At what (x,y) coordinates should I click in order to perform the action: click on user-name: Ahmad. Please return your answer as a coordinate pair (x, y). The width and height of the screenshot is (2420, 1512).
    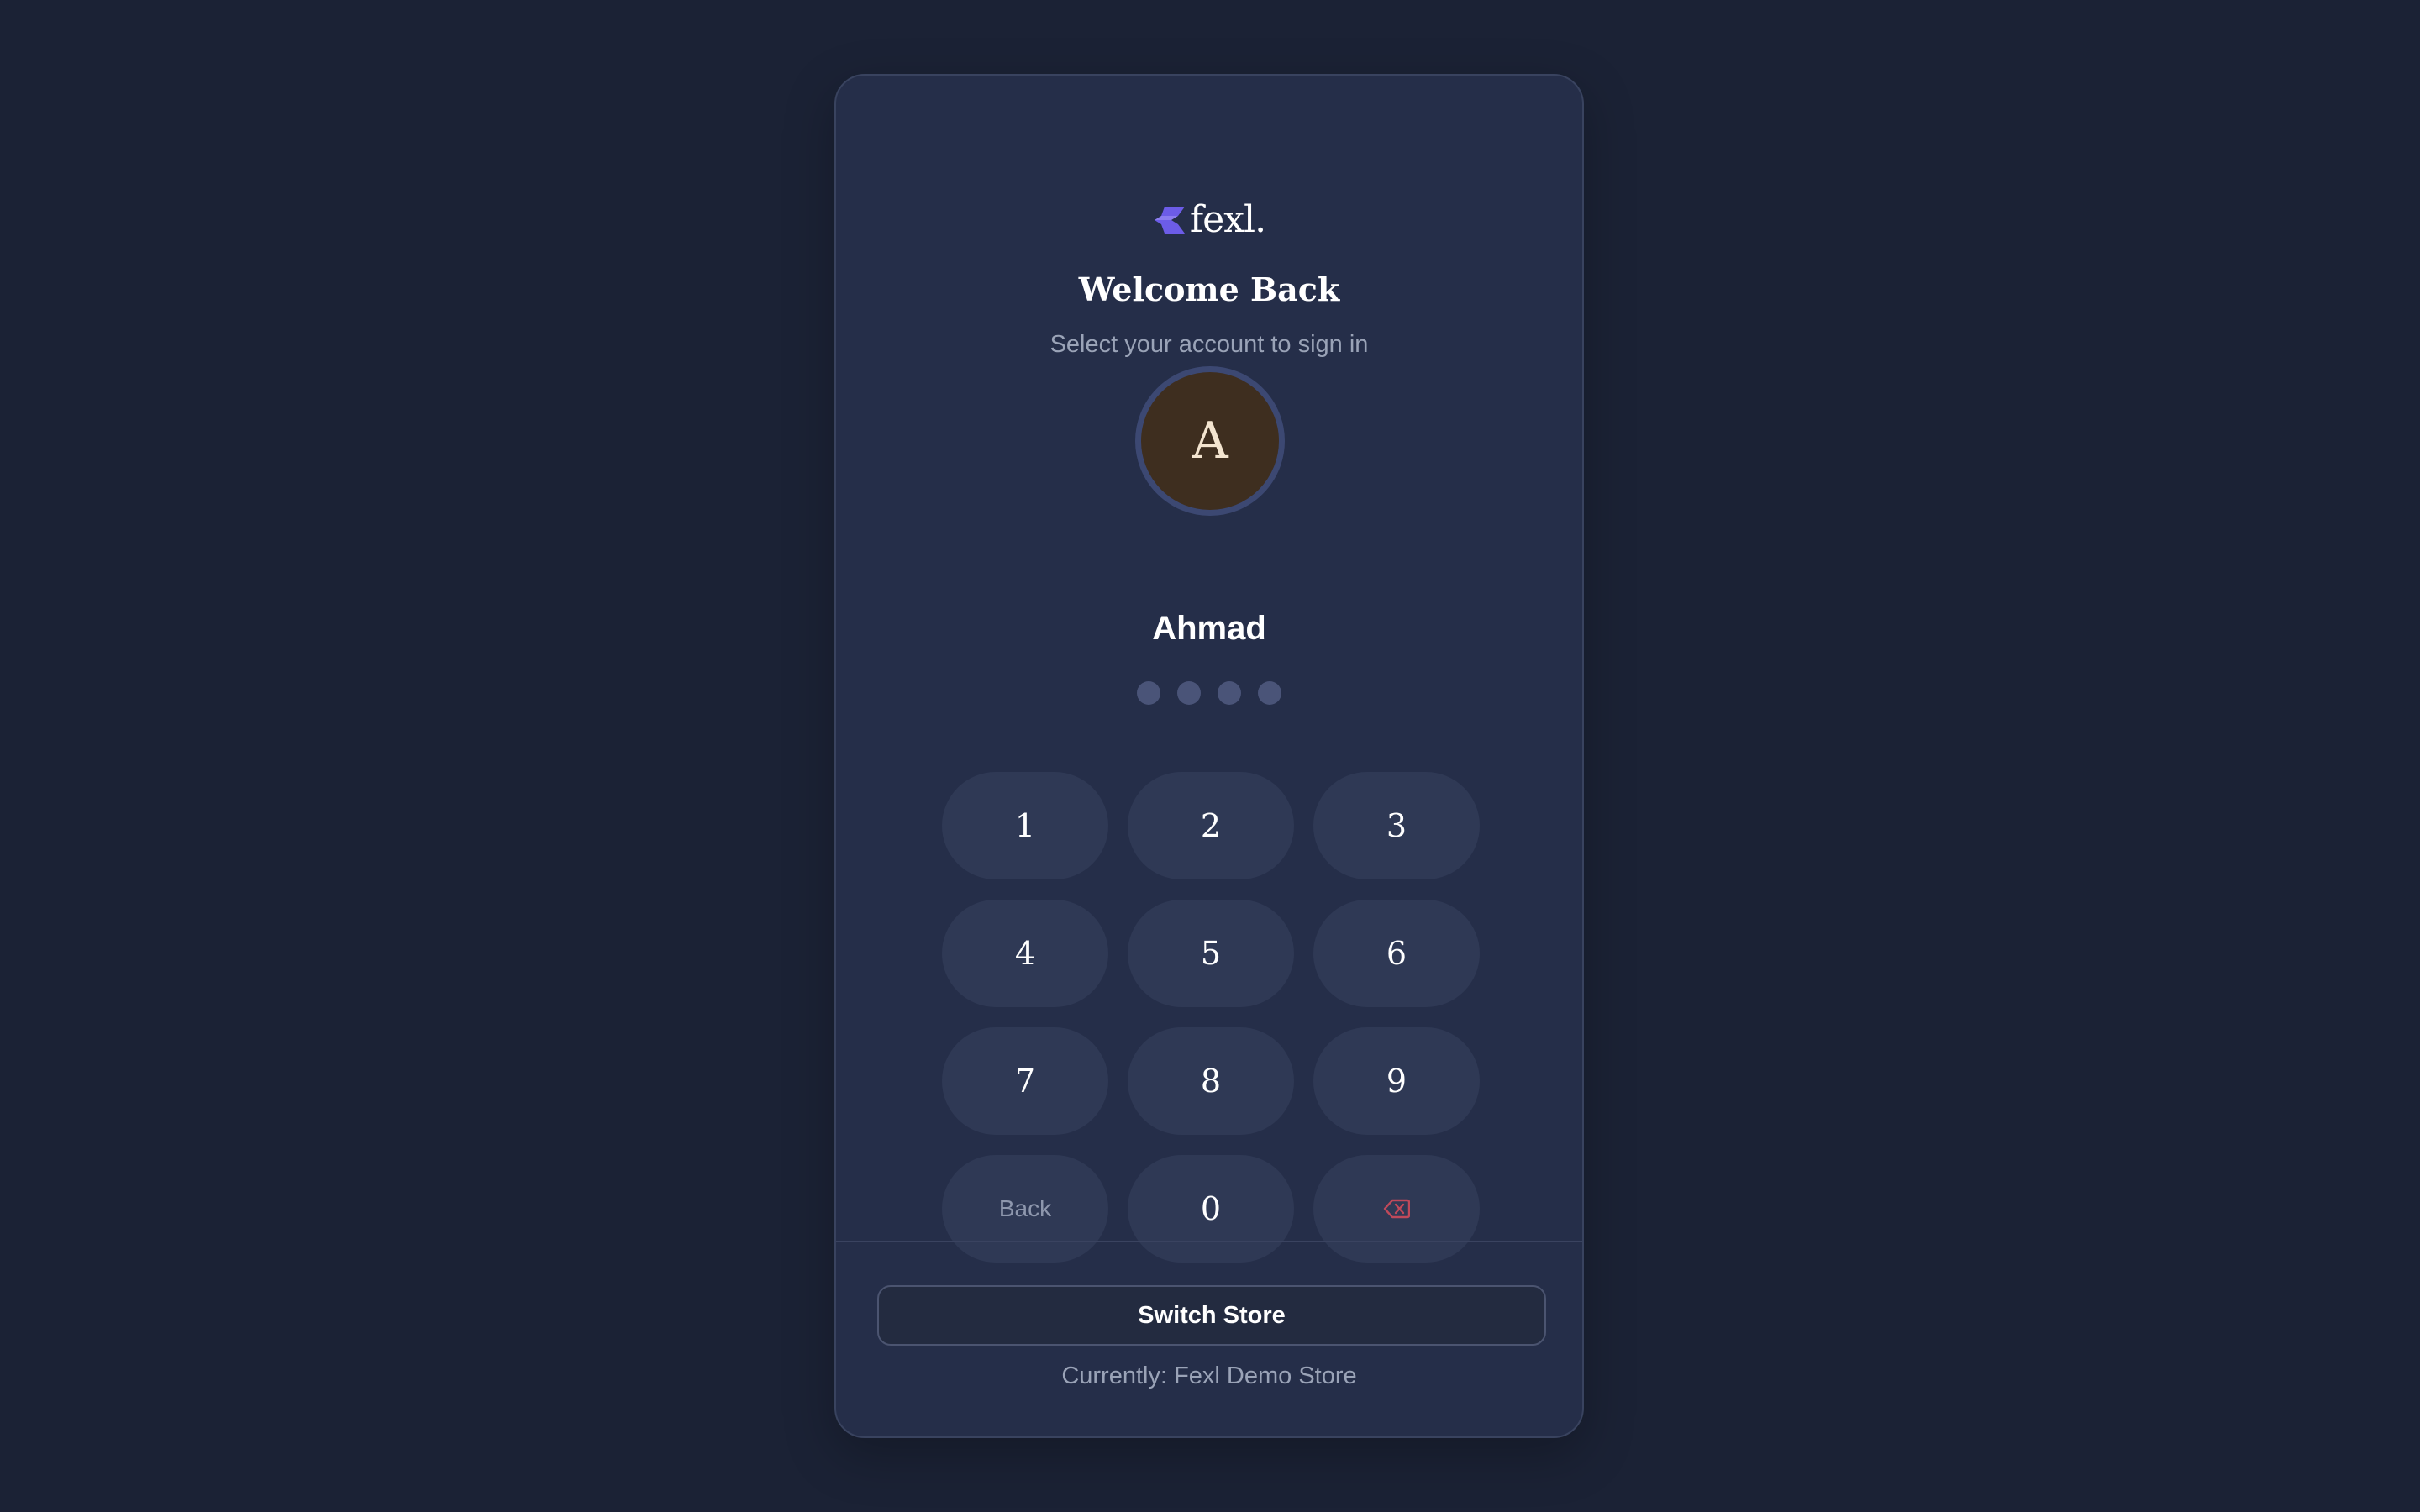
    Looking at the image, I should click on (1209, 628).